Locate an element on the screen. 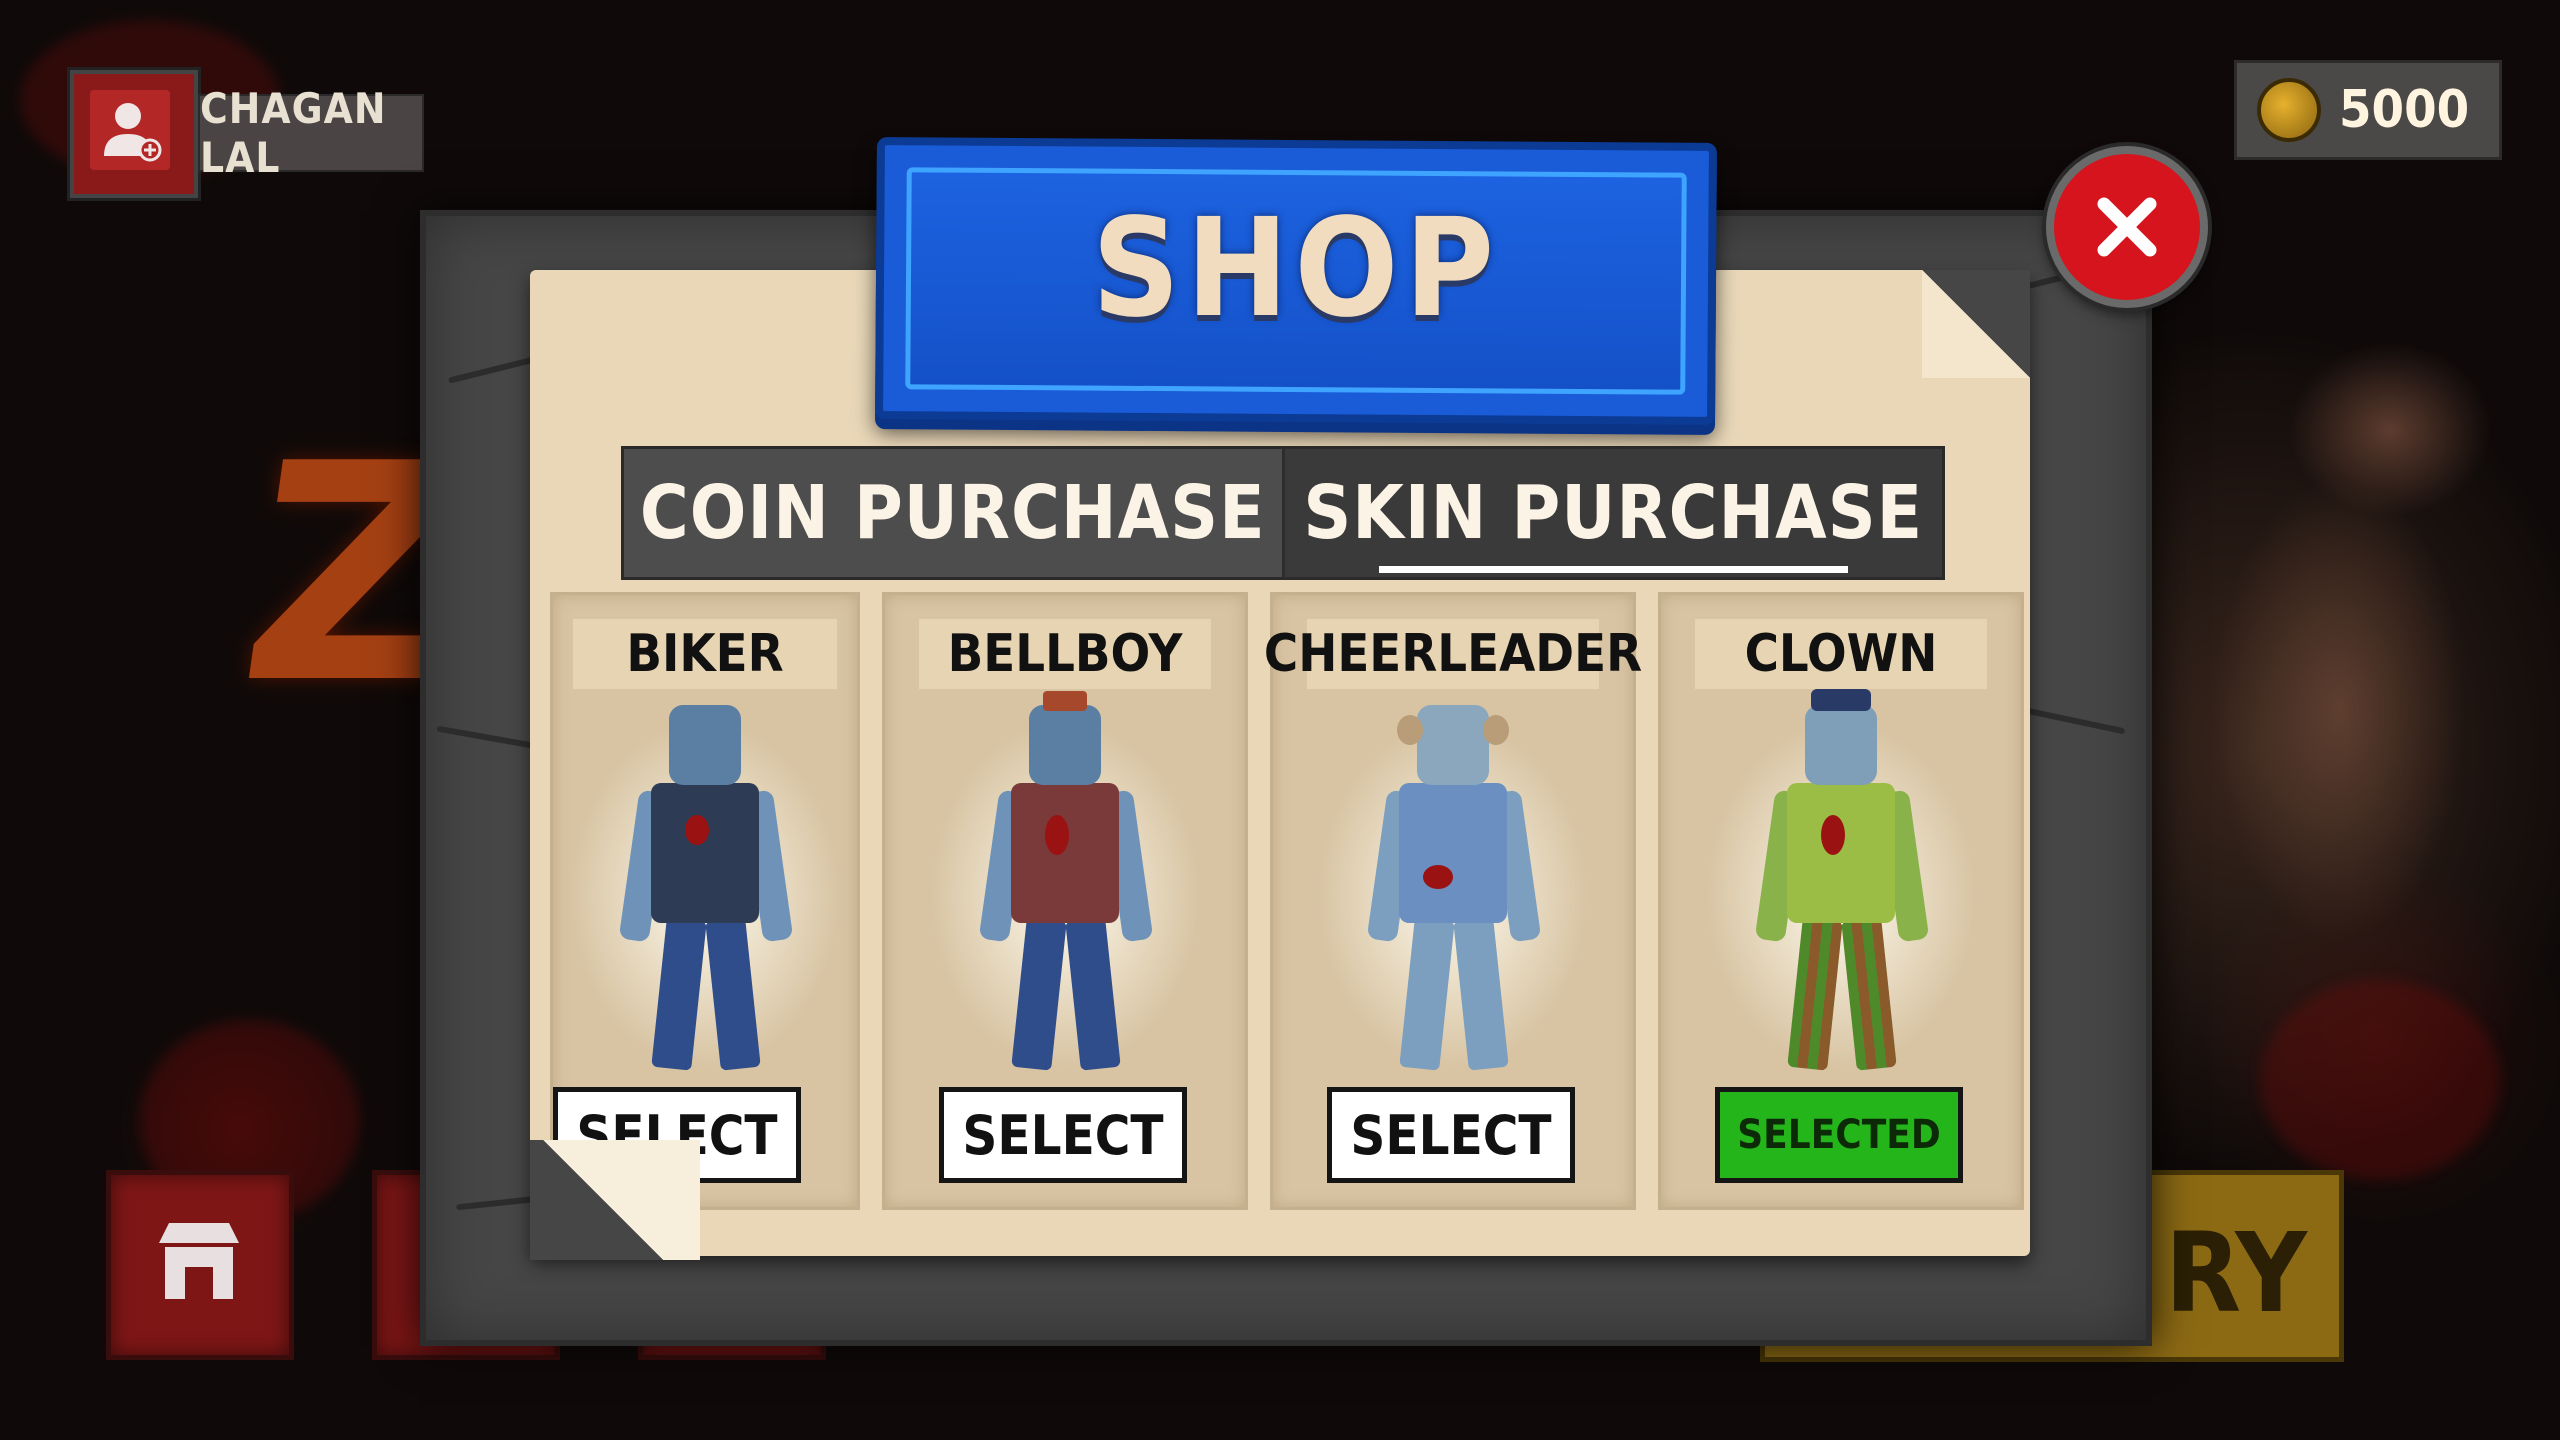 This screenshot has width=2560, height=1440. skin-card-biker: BIKER SELECT is located at coordinates (705, 901).